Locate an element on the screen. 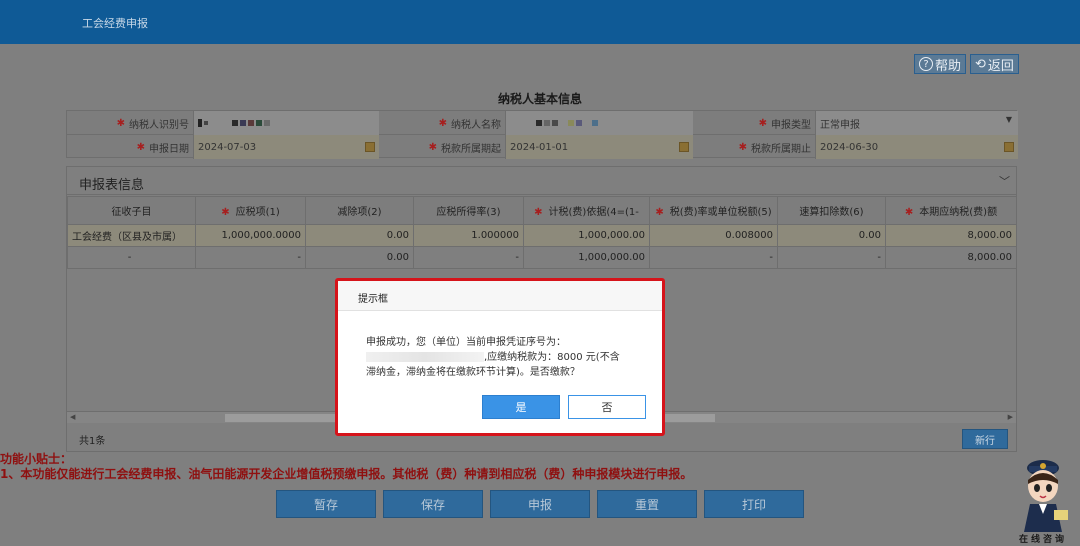 The image size is (1080, 546). taxpayer-name-label: ✱ 纳税人名称 is located at coordinates (469, 124).